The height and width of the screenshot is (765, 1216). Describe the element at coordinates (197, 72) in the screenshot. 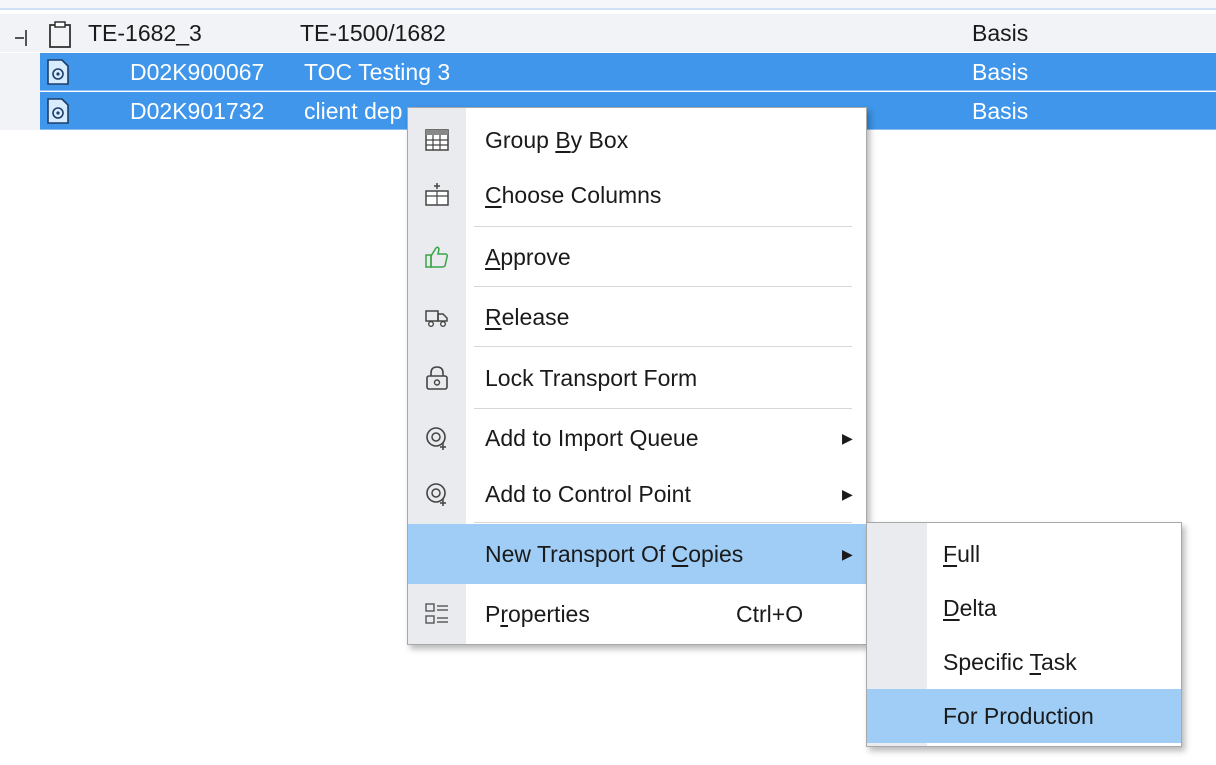

I see `task-id: D02K900067` at that location.